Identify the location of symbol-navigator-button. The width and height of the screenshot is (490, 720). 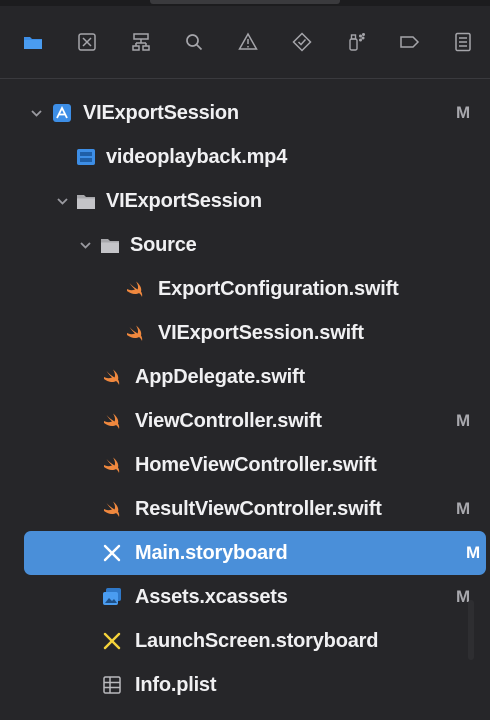
(141, 42).